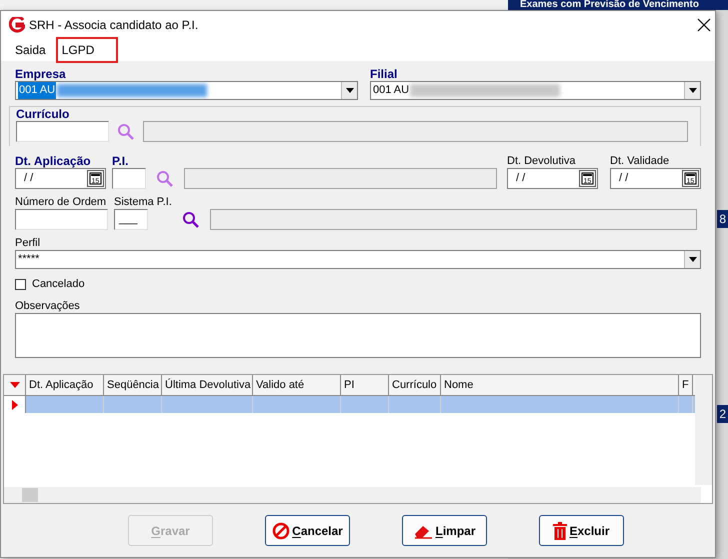 Image resolution: width=728 pixels, height=559 pixels. I want to click on window-title: SRH - Associa candidato ao P.I., so click(114, 25).